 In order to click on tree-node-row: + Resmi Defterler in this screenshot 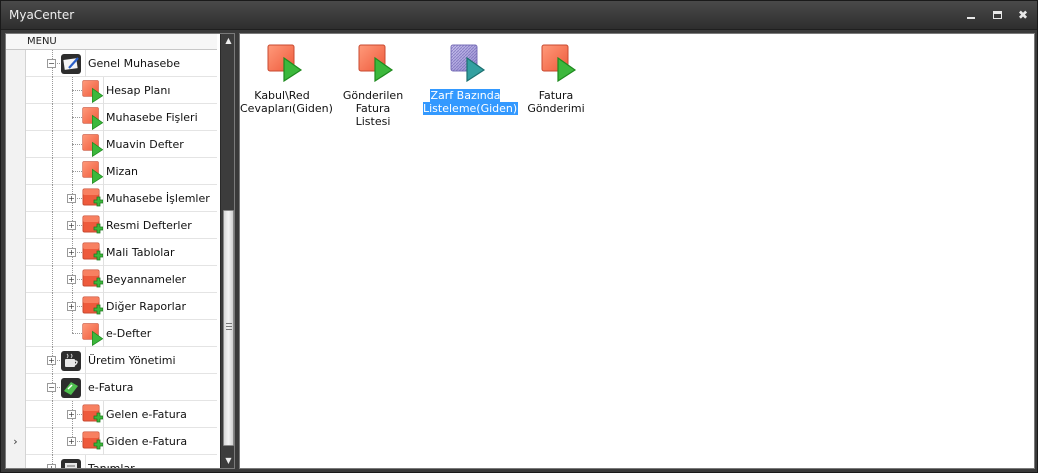, I will do `click(111, 225)`.